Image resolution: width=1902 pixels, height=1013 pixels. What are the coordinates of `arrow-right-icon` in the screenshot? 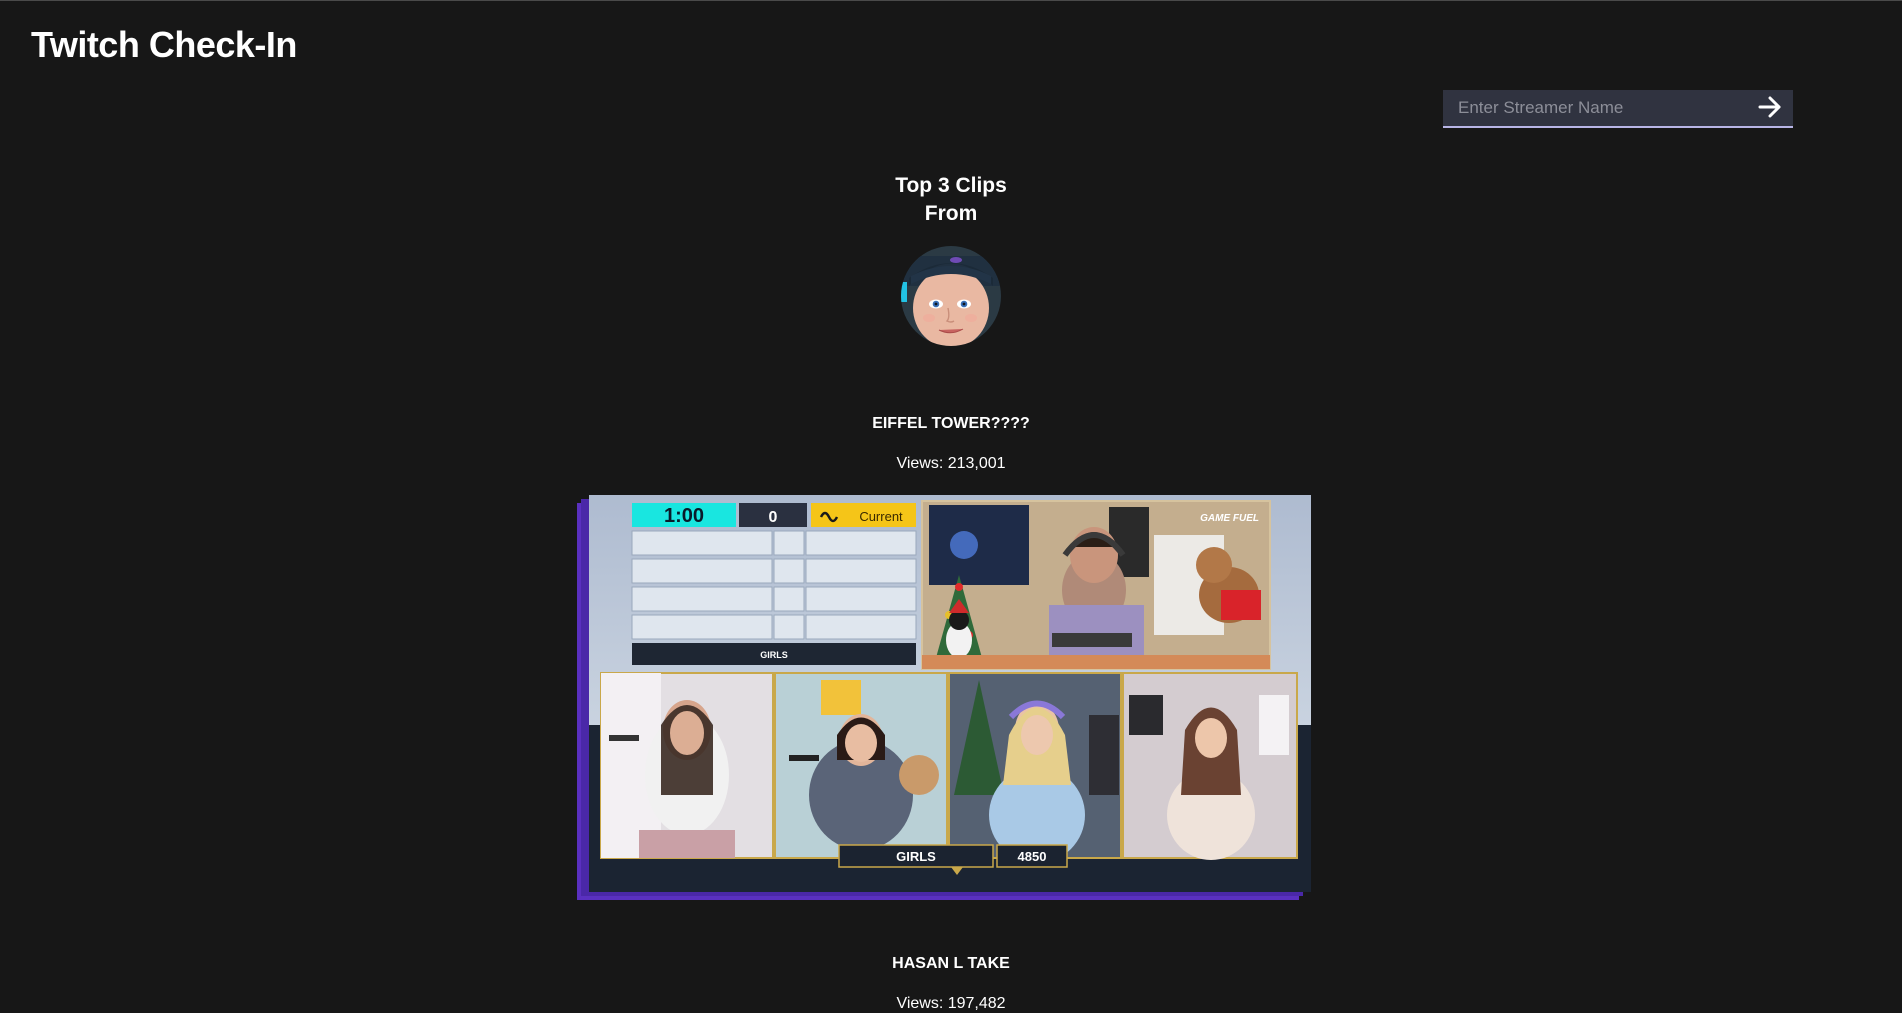 It's located at (1769, 107).